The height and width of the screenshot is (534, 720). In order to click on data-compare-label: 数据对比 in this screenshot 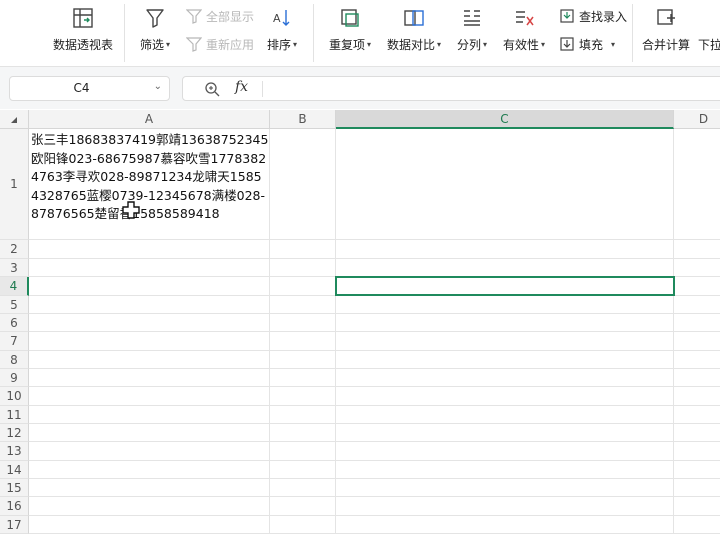, I will do `click(410, 45)`.